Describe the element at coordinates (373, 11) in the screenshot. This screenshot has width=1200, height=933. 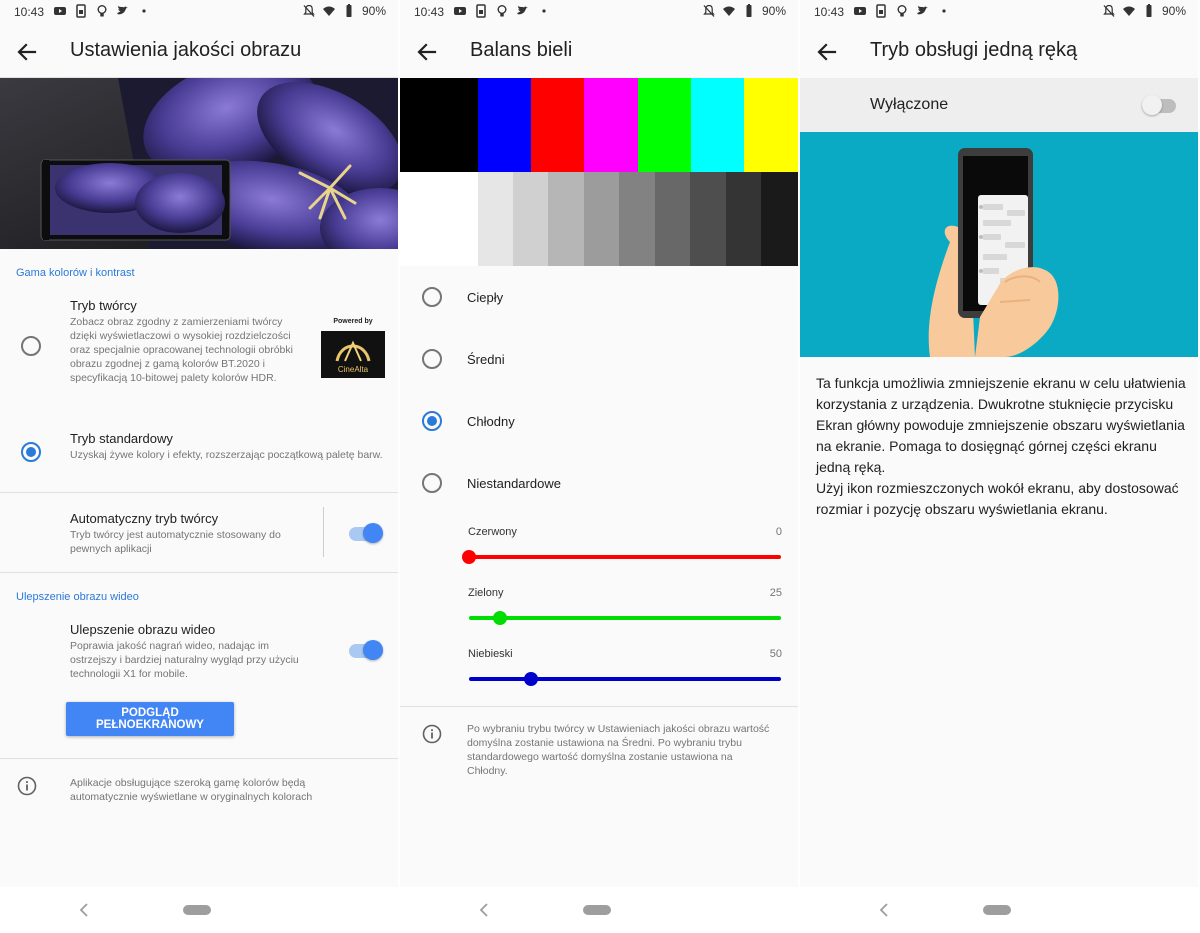
I see `battery-percent: 90%` at that location.